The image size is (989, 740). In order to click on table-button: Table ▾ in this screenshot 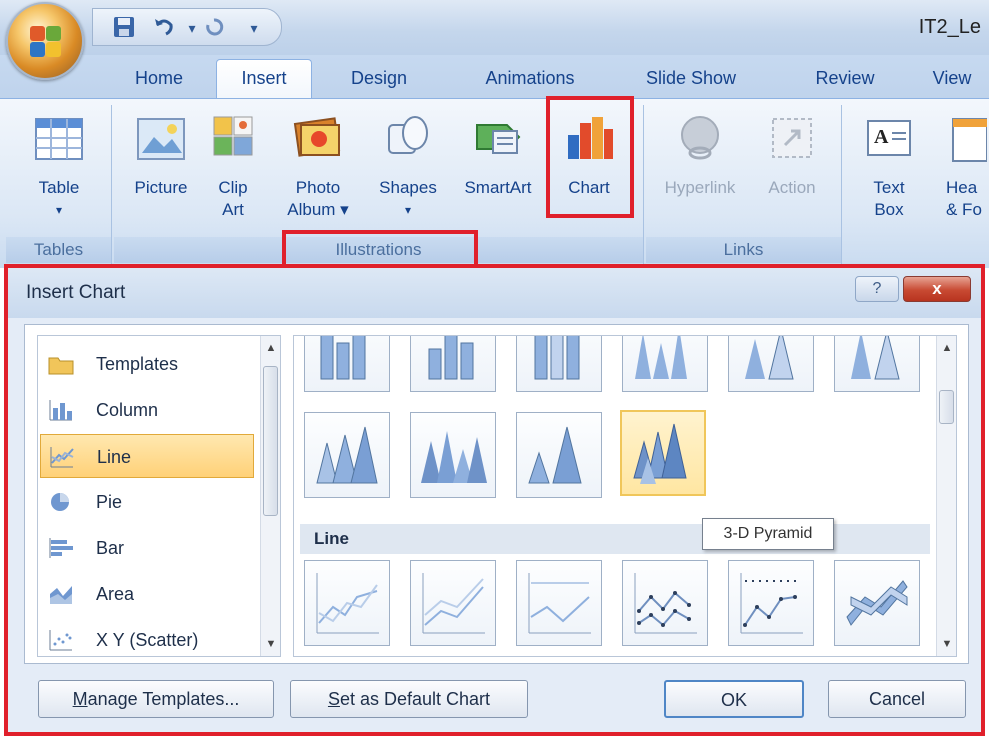, I will do `click(59, 166)`.